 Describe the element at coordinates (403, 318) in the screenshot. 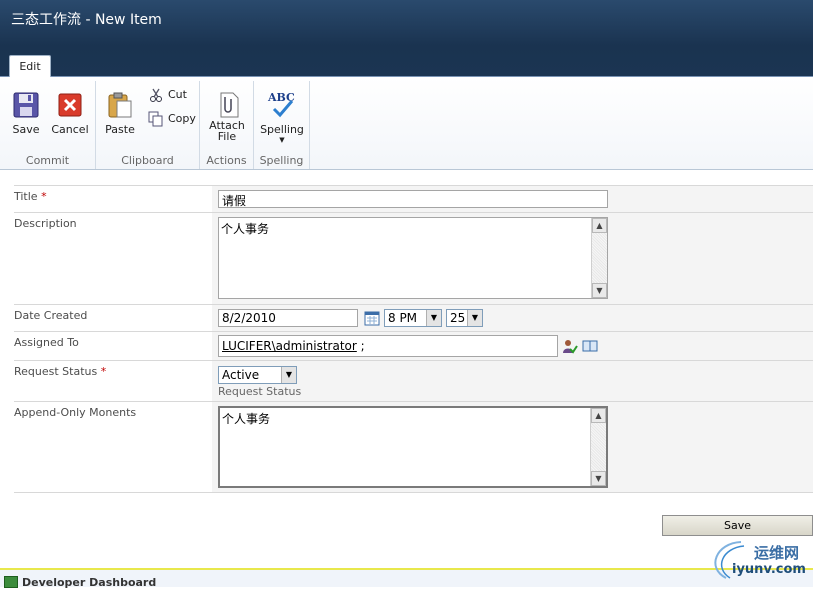

I see `hour-value: 8 PM` at that location.